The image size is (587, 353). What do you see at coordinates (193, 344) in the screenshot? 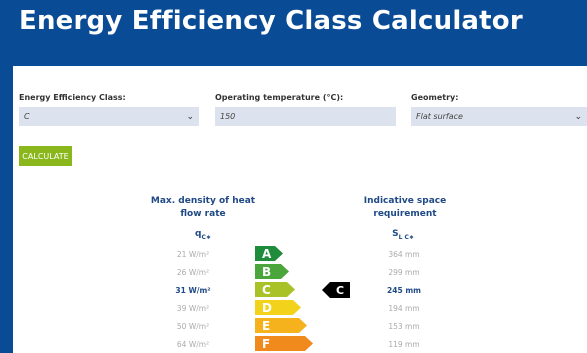
I see `heat-flow-value: 64 W/m²` at bounding box center [193, 344].